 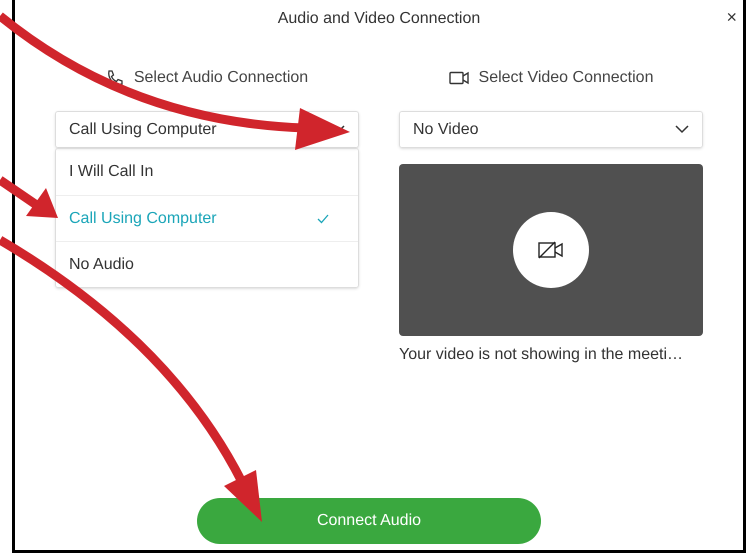 What do you see at coordinates (379, 19) in the screenshot?
I see `window-title: Audio and Video Connection` at bounding box center [379, 19].